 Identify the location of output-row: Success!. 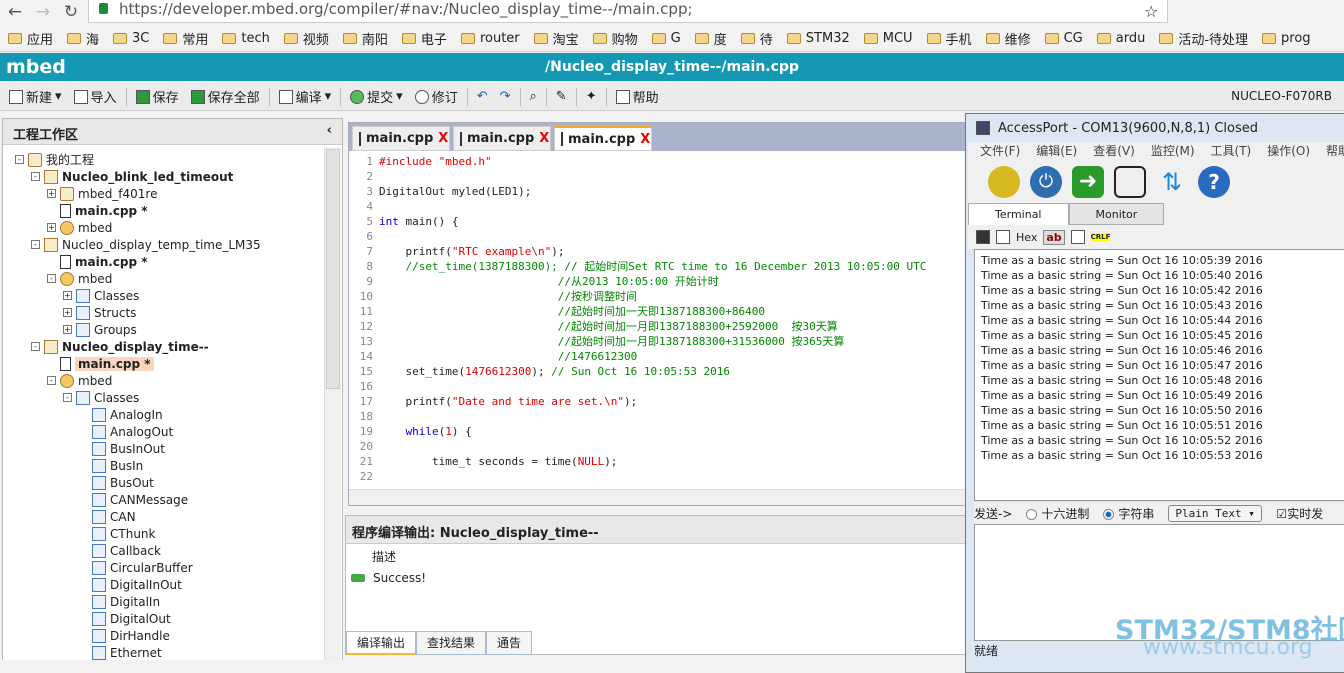
(388, 578).